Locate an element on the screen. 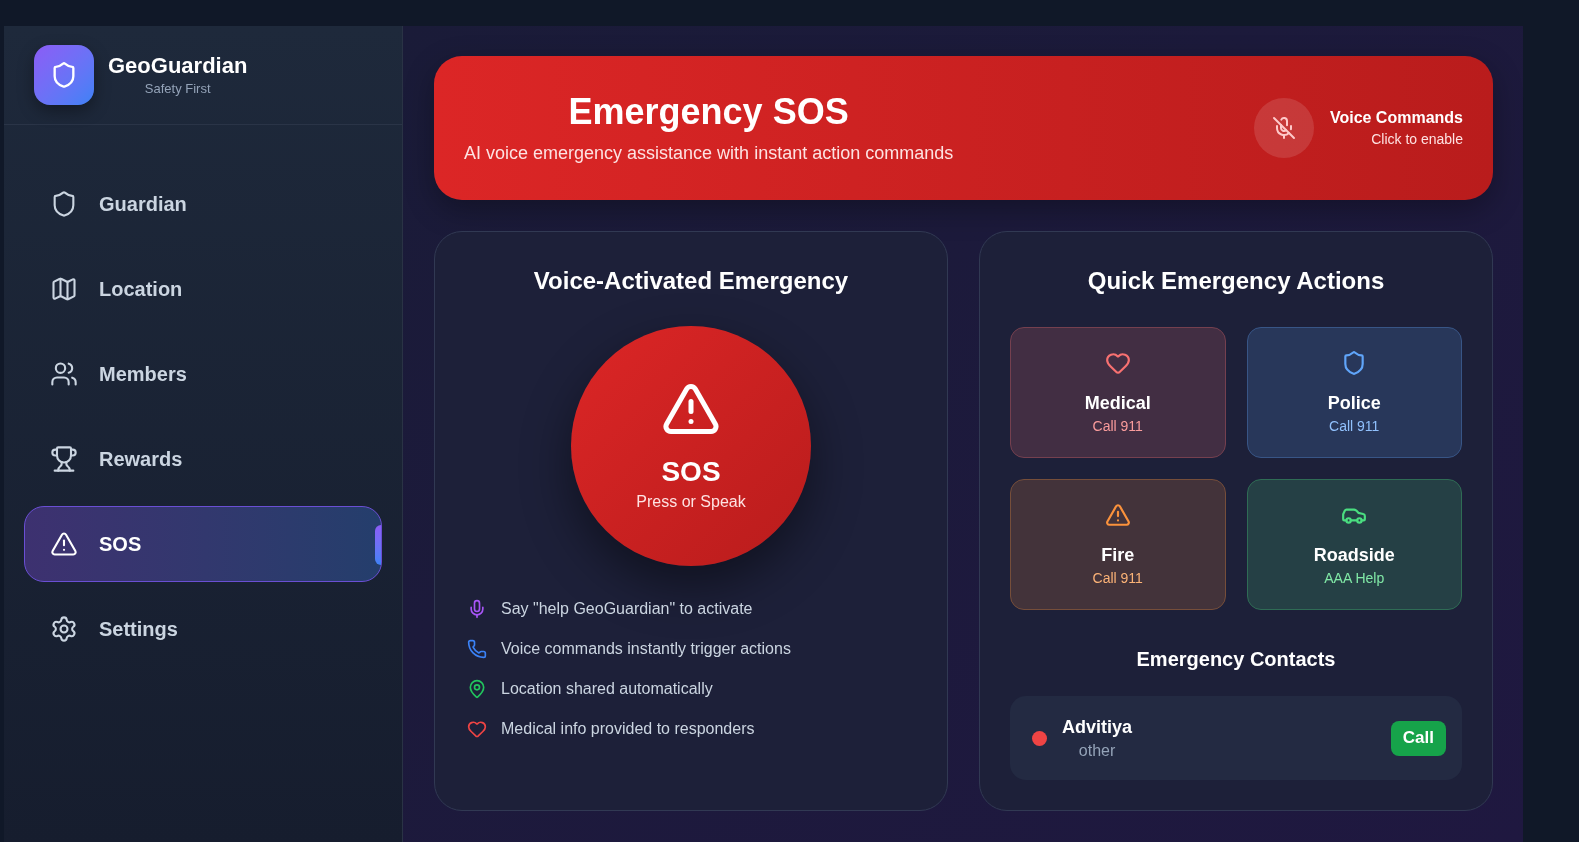  map-icon is located at coordinates (64, 289).